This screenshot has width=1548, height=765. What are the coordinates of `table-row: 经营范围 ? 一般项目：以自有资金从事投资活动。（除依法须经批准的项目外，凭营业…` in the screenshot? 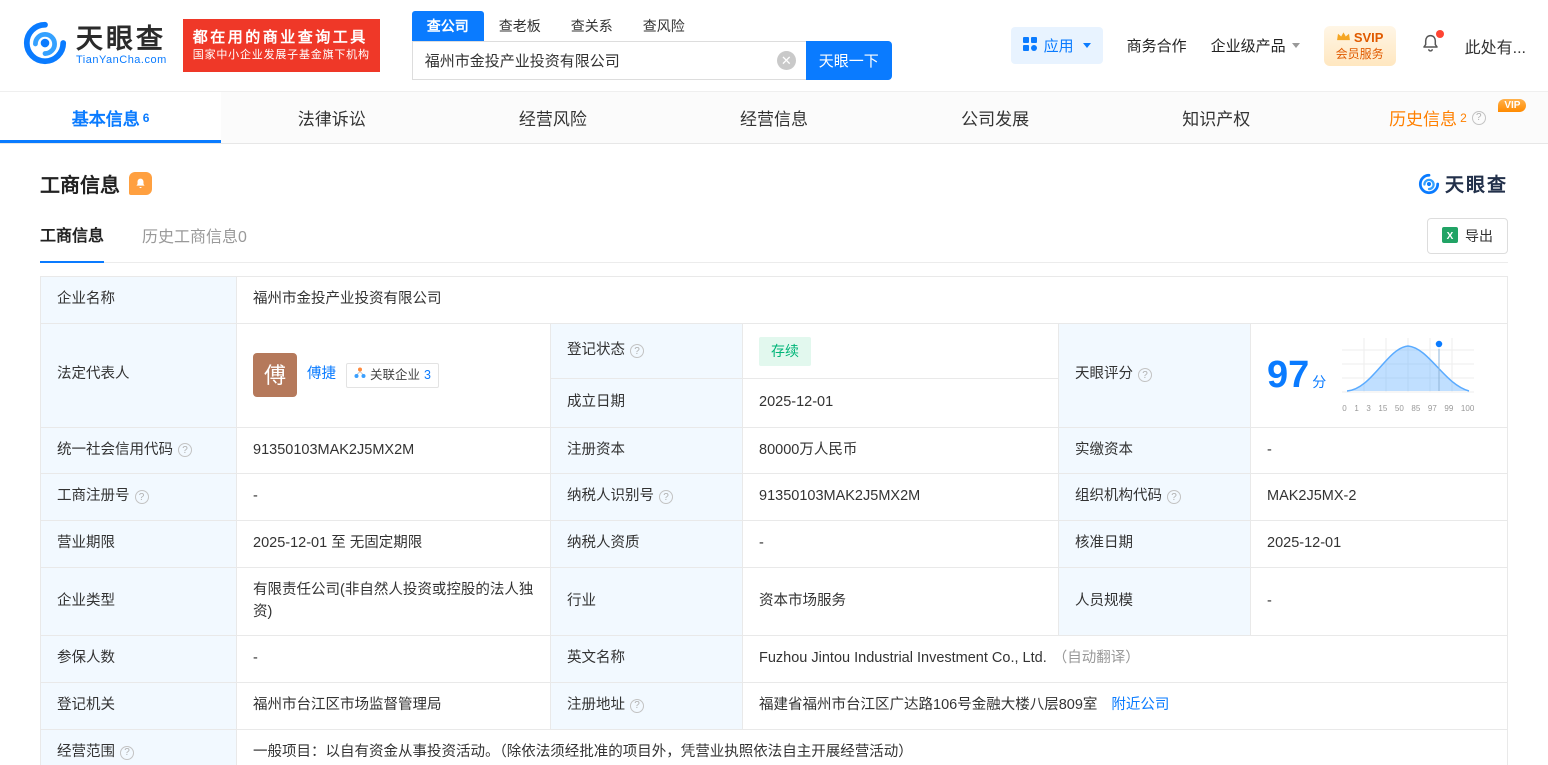 It's located at (774, 746).